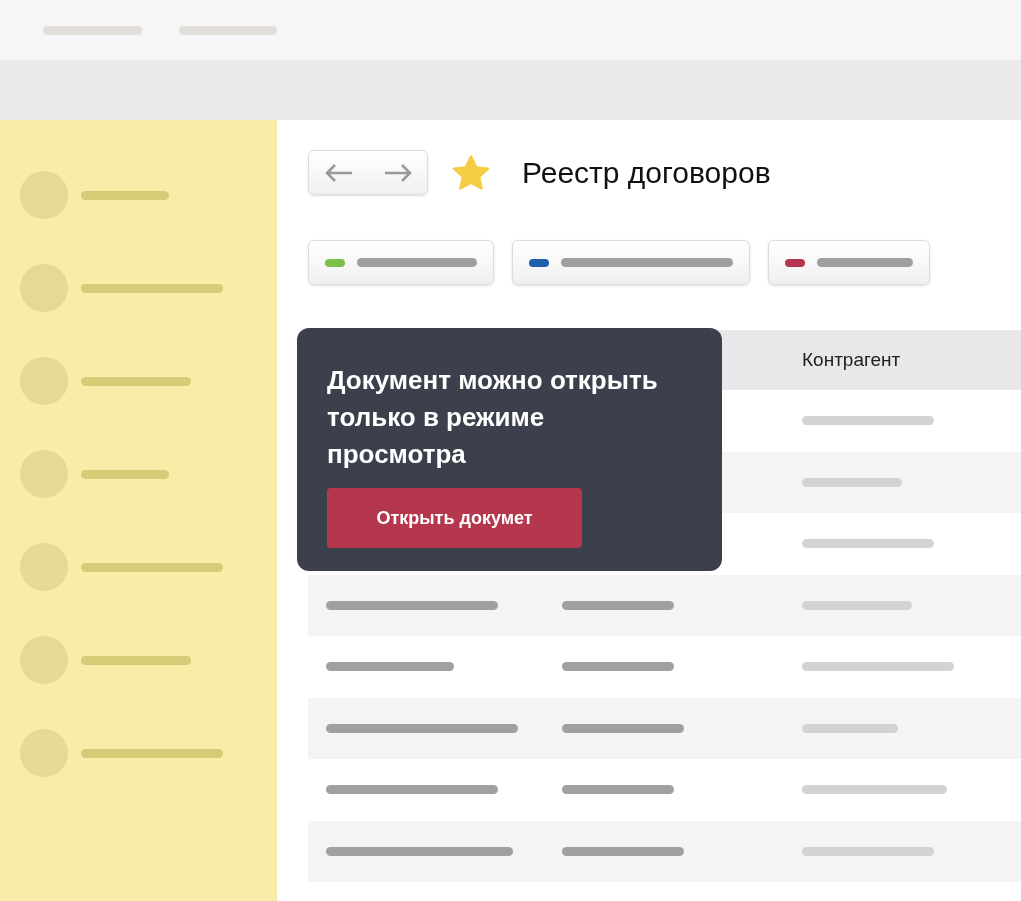  Describe the element at coordinates (454, 518) in the screenshot. I see `open-document-button: Открыть докумет` at that location.